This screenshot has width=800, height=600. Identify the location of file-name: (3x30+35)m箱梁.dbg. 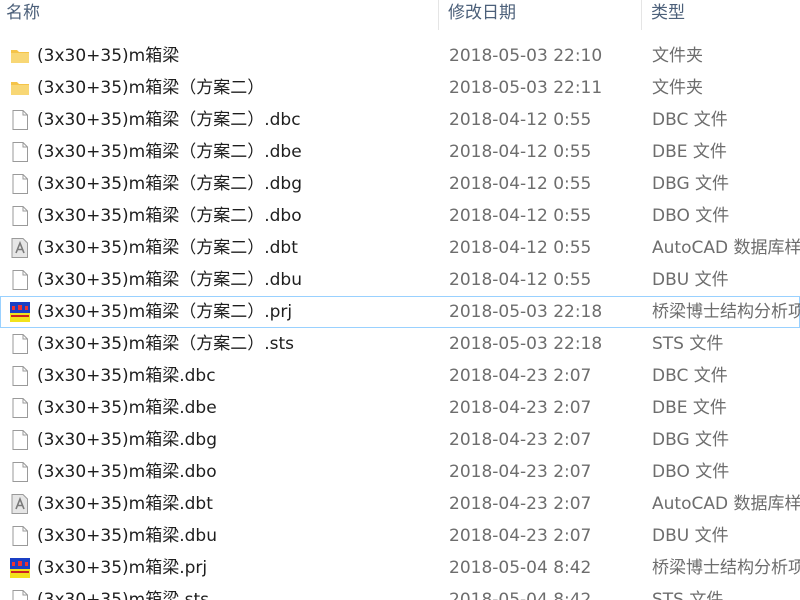
(127, 440).